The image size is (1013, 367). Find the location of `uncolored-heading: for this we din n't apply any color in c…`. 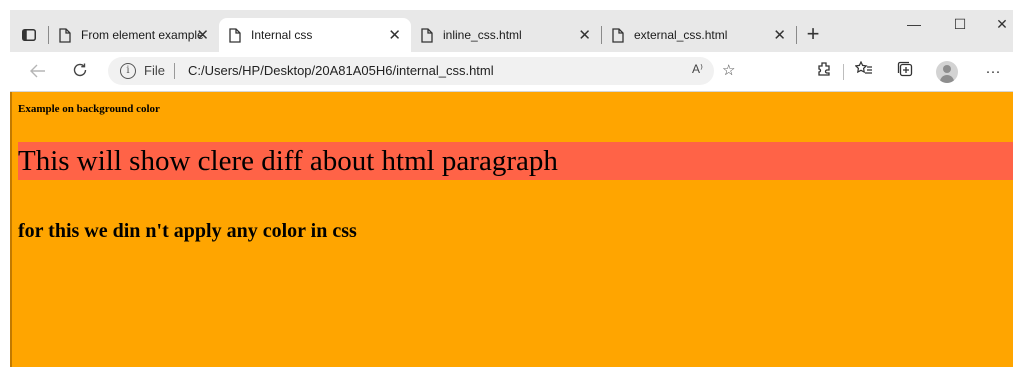

uncolored-heading: for this we din n't apply any color in c… is located at coordinates (187, 231).